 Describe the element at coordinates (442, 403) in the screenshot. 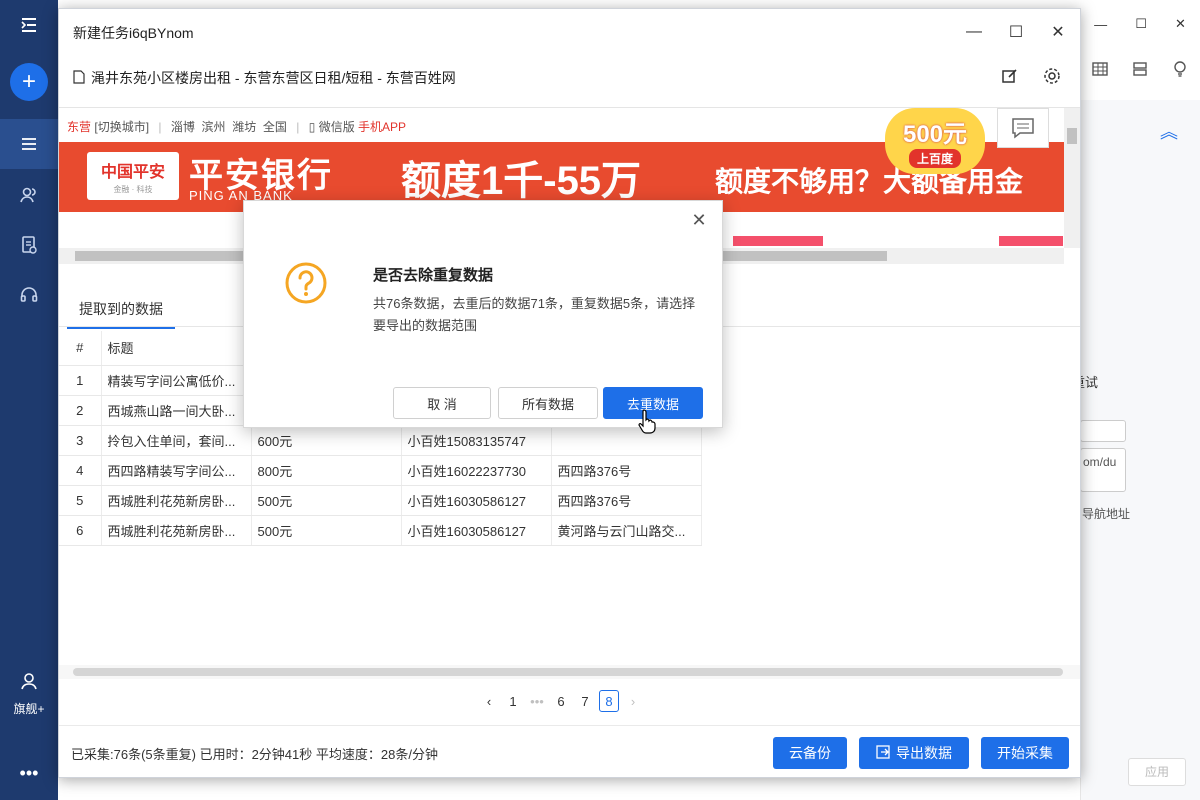

I see `cancel-button: 取 消` at that location.